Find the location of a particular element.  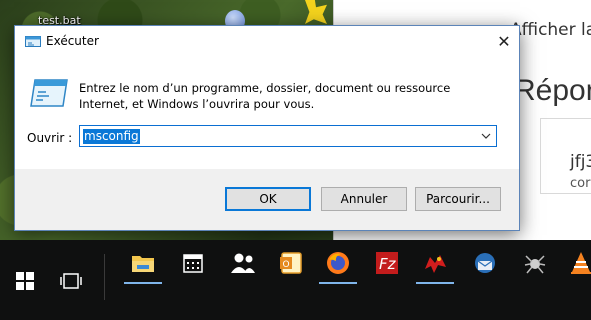

ok-button: OK is located at coordinates (268, 199).